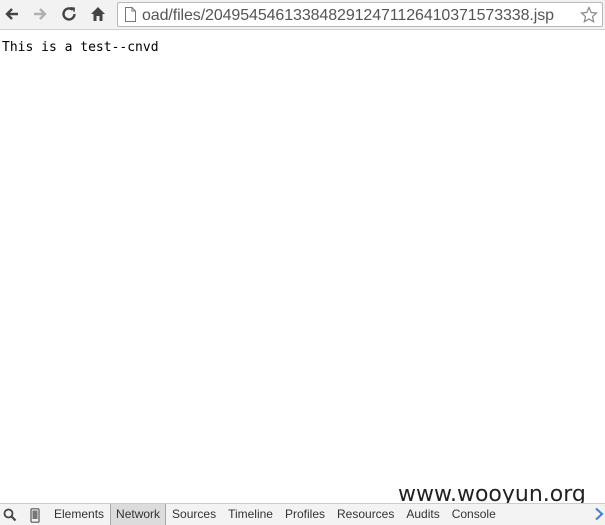 This screenshot has height=525, width=605. I want to click on tab-elements: Elements, so click(79, 514).